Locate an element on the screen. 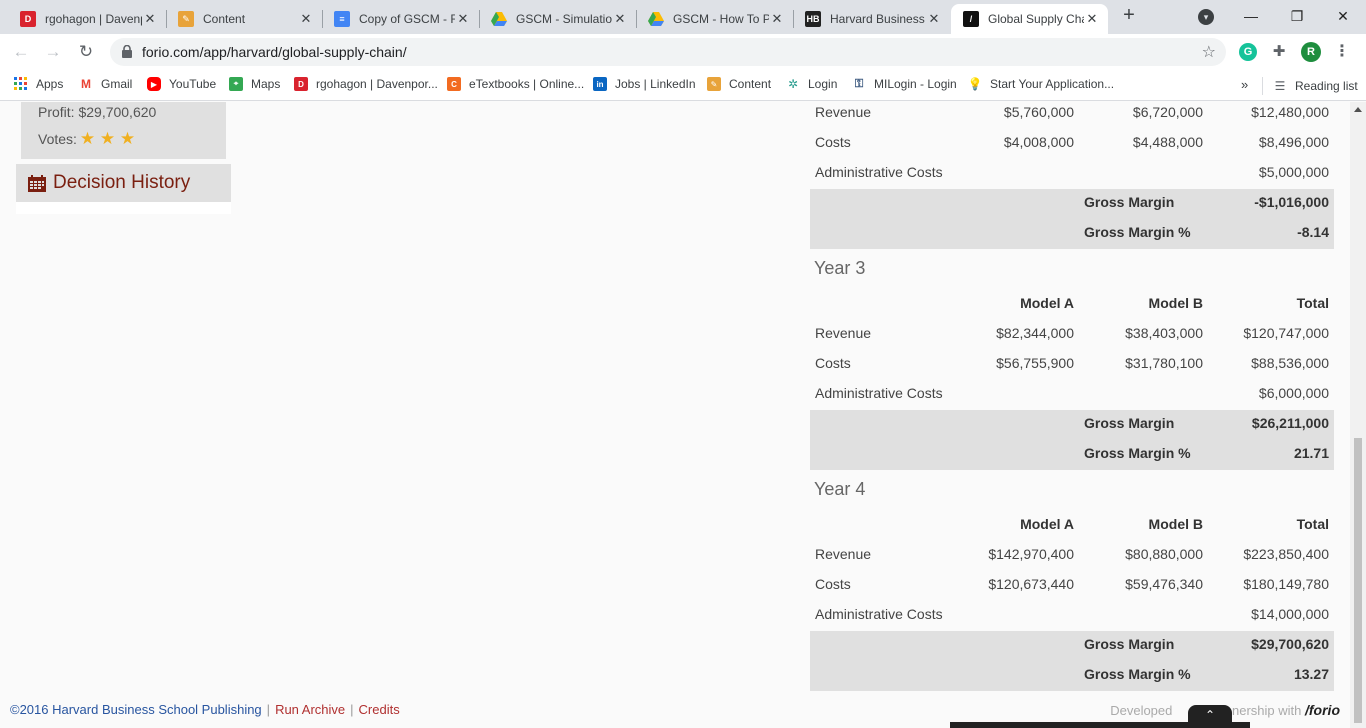 Image resolution: width=1366 pixels, height=728 pixels. etextbooks-icon: C is located at coordinates (454, 84).